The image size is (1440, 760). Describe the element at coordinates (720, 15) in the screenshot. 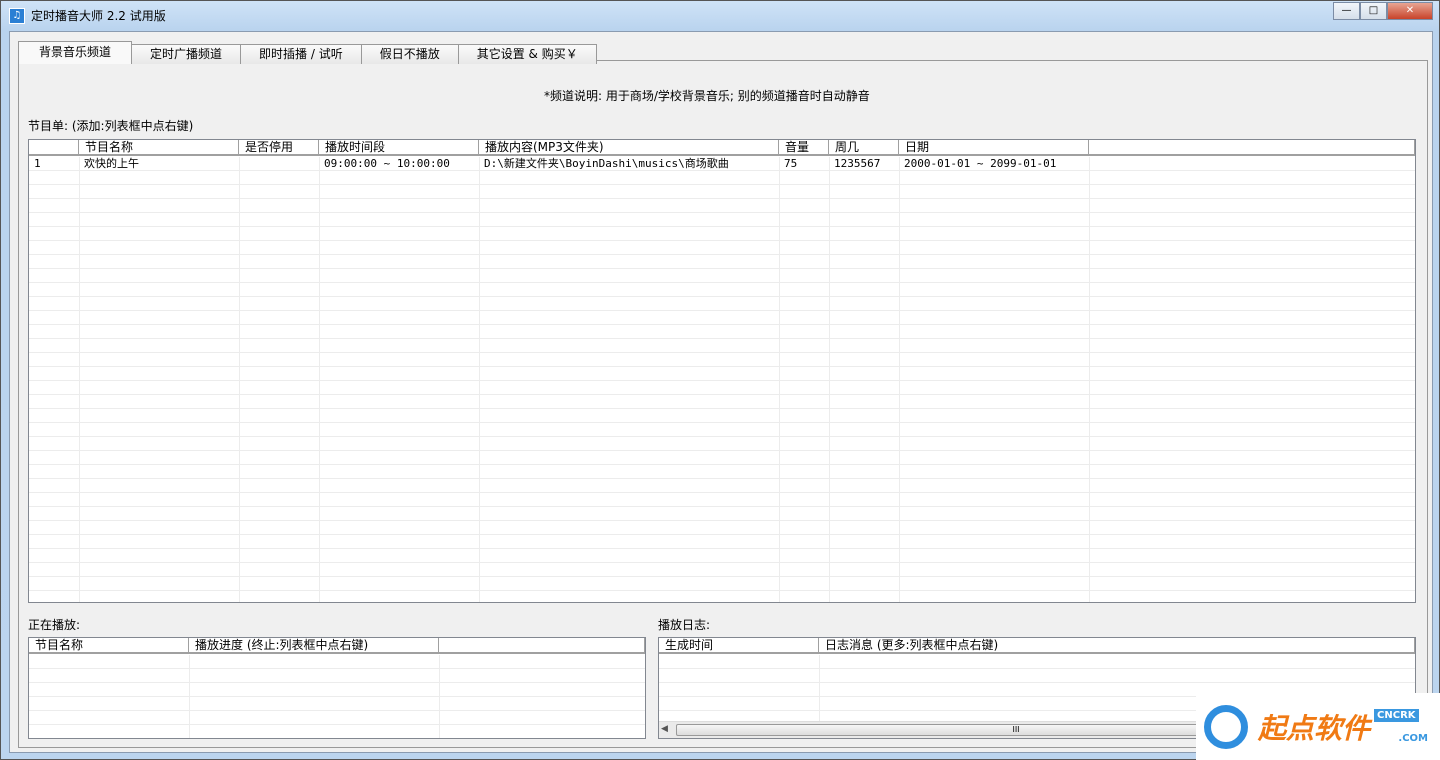

I see `title-bar: ♫ 定时播音大师 2.2 试用版 — □ ✕` at that location.